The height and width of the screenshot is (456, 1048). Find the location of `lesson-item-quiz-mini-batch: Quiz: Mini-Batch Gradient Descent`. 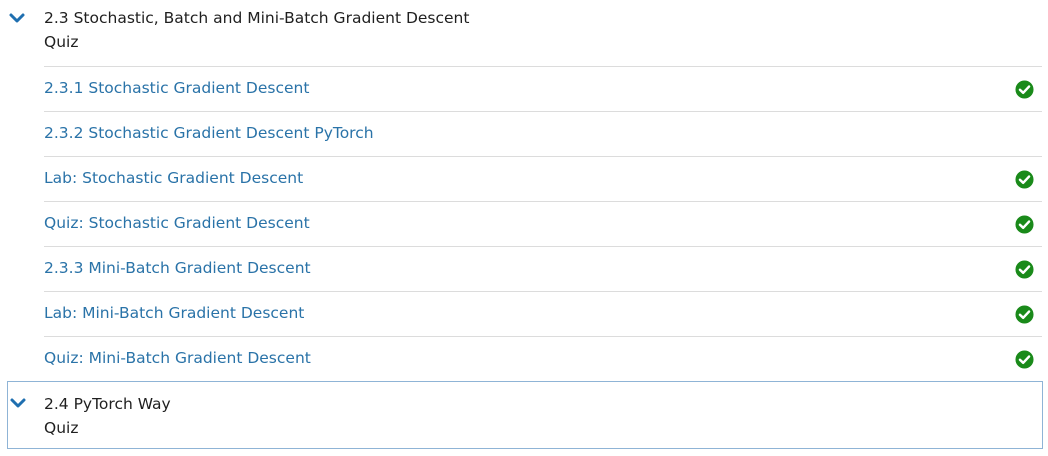

lesson-item-quiz-mini-batch: Quiz: Mini-Batch Gradient Descent is located at coordinates (543, 358).